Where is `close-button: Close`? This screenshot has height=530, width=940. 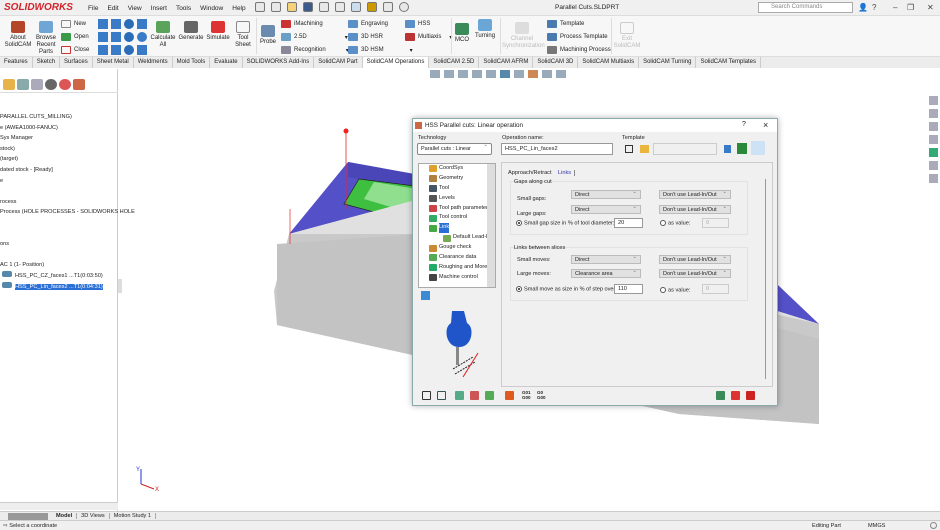 close-button: Close is located at coordinates (75, 50).